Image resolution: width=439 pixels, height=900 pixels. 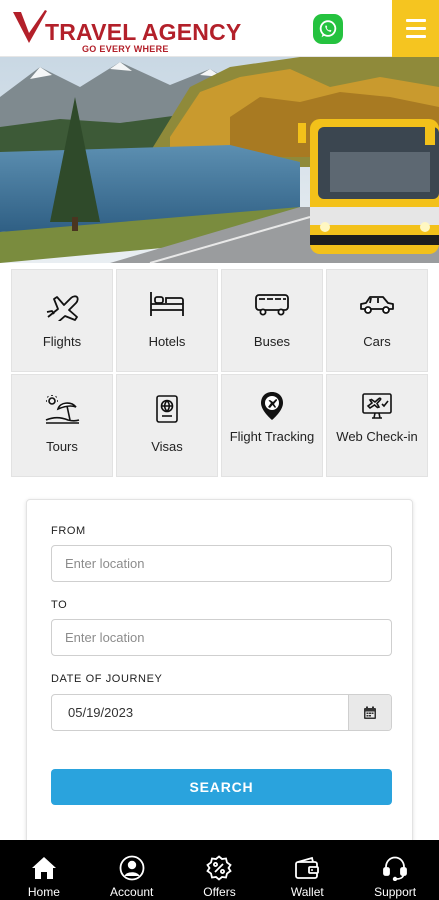 What do you see at coordinates (395, 892) in the screenshot?
I see `nav-label: Support` at bounding box center [395, 892].